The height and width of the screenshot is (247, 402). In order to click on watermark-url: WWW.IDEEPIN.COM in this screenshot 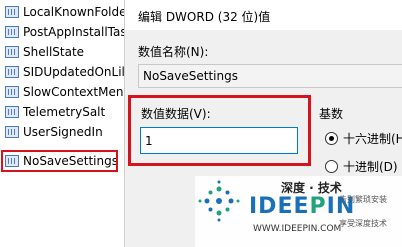, I will do `click(297, 229)`.